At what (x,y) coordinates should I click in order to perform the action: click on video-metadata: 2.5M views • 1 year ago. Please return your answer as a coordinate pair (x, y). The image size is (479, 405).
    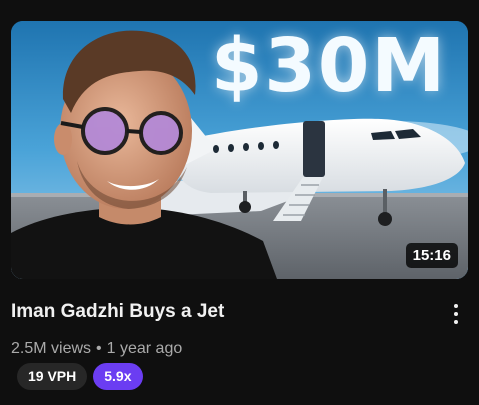
    Looking at the image, I should click on (96, 349).